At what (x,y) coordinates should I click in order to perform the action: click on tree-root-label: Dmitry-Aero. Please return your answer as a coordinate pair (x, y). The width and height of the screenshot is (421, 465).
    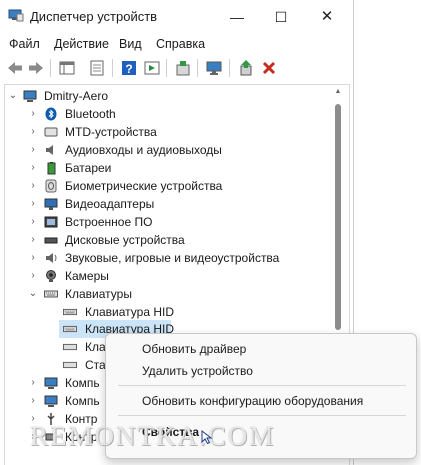
    Looking at the image, I should click on (76, 96).